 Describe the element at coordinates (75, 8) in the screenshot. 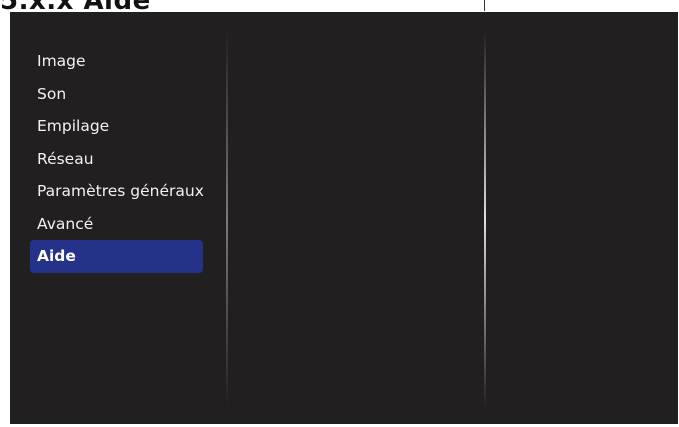

I see `page-heading: 5.x.x Aide` at that location.